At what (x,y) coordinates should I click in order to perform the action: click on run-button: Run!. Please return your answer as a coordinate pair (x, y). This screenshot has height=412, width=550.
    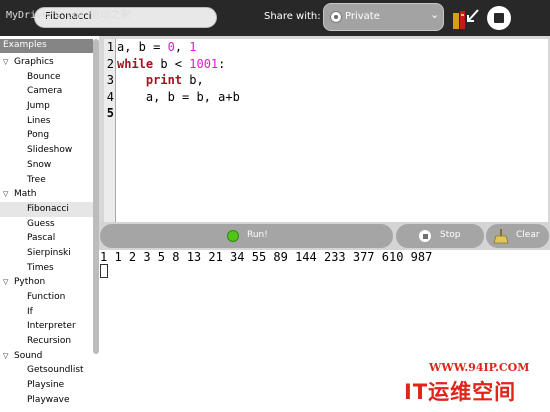
    Looking at the image, I should click on (246, 236).